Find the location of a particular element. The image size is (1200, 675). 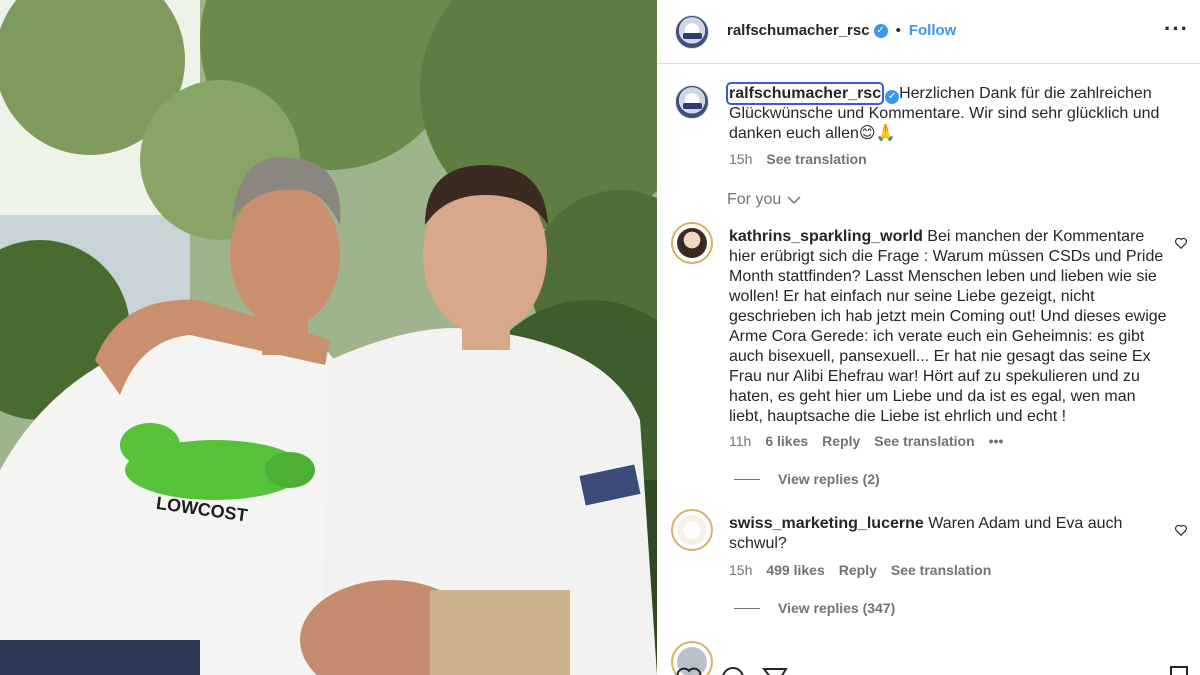

comment-meta: 15h 499 likes Reply See translation is located at coordinates (860, 570).